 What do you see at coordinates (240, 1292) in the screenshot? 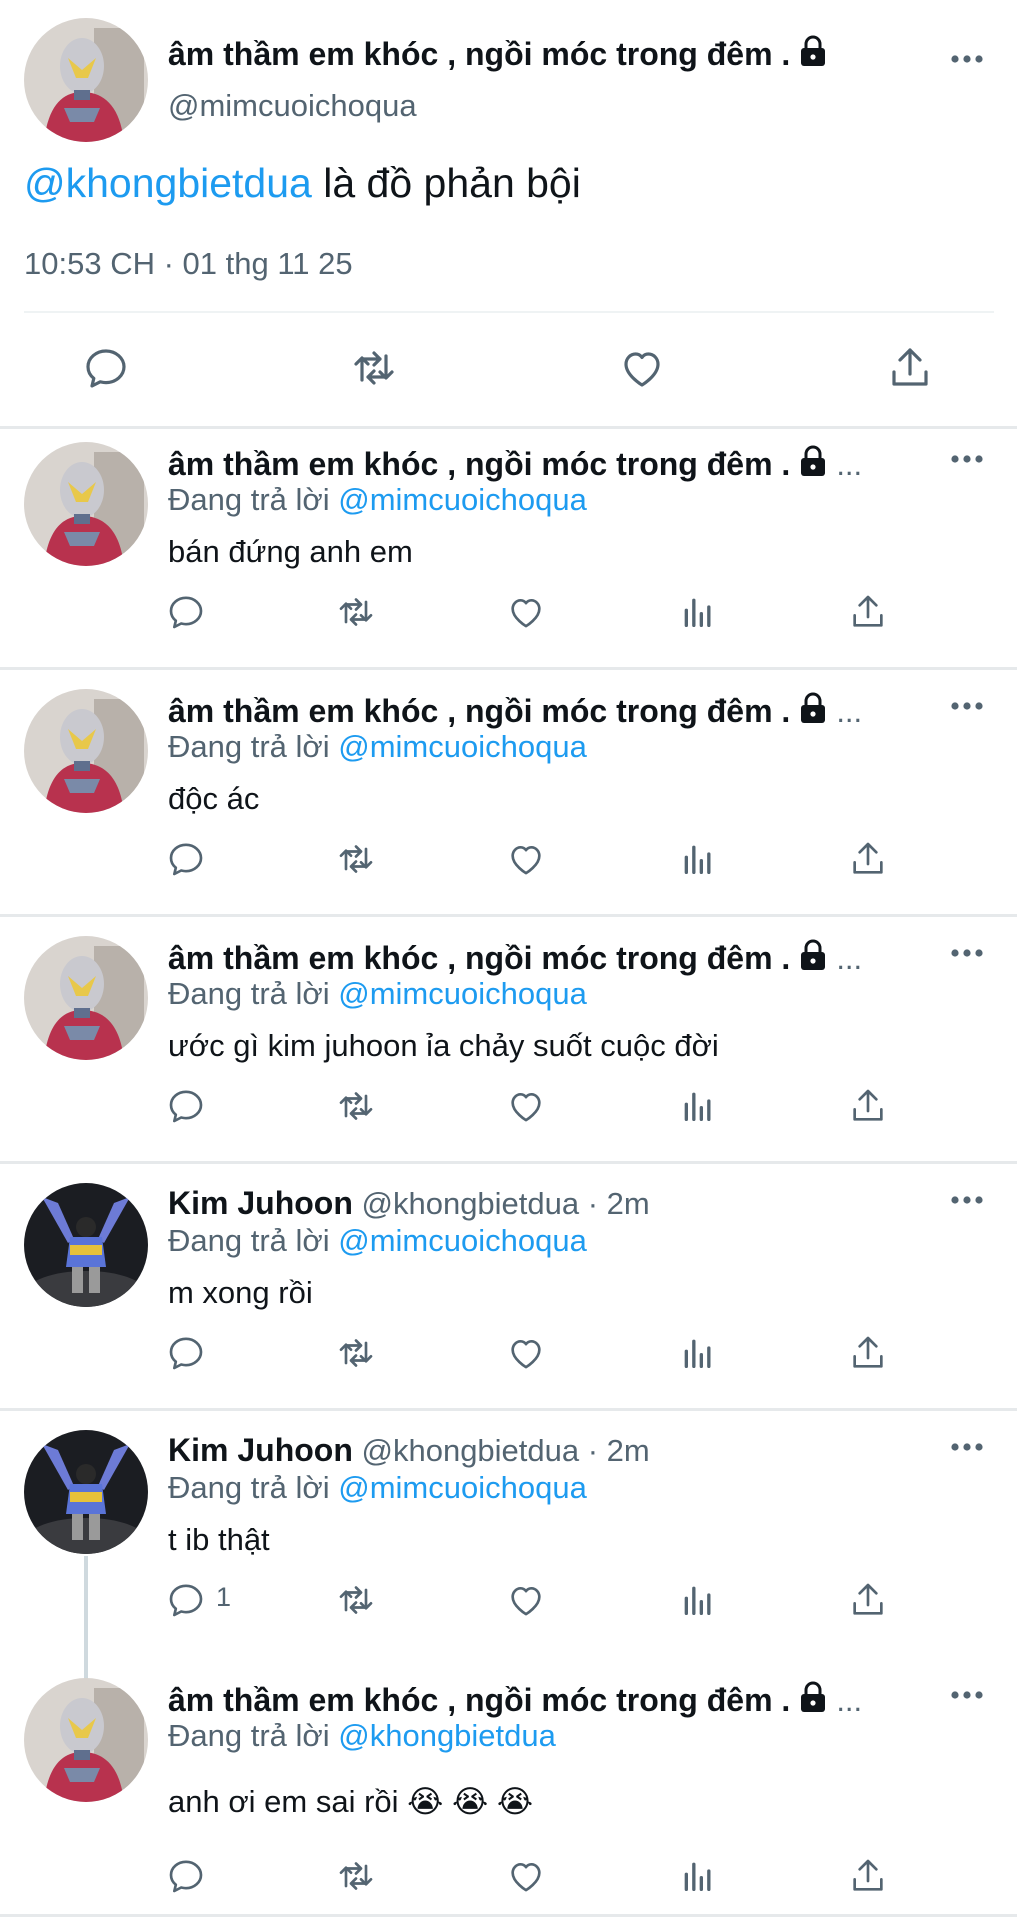
I see `tweet-text: m xong rồi` at bounding box center [240, 1292].